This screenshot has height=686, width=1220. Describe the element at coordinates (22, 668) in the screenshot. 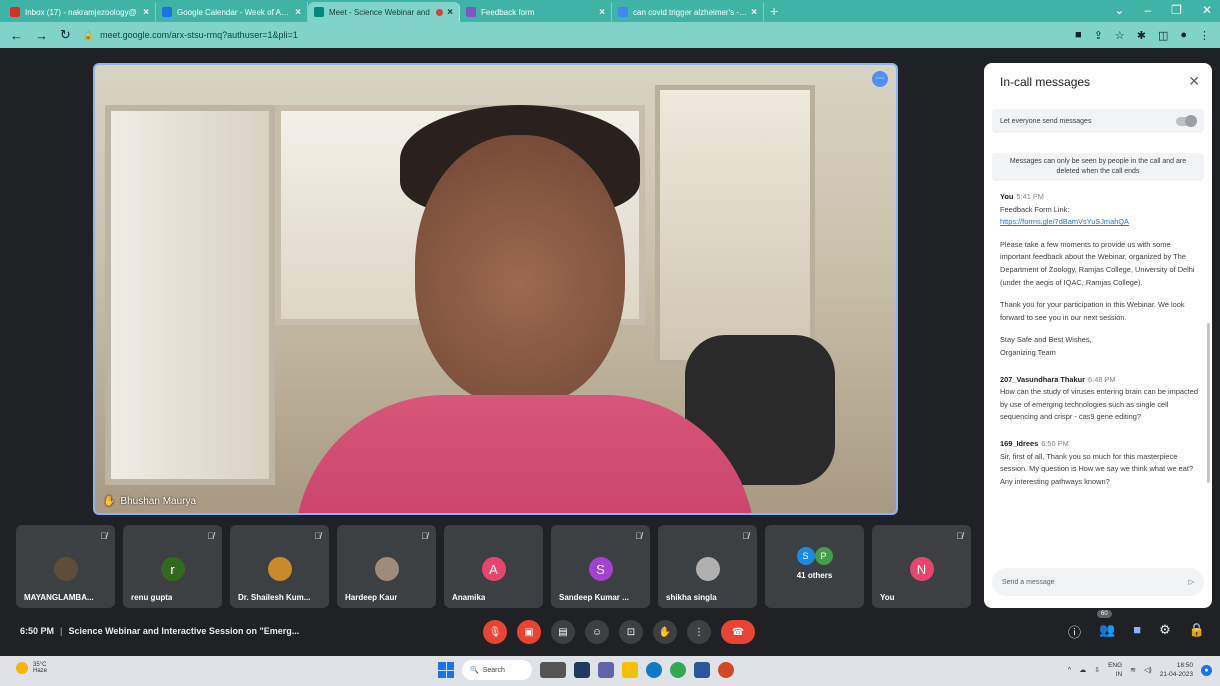

I see `sun-icon` at that location.